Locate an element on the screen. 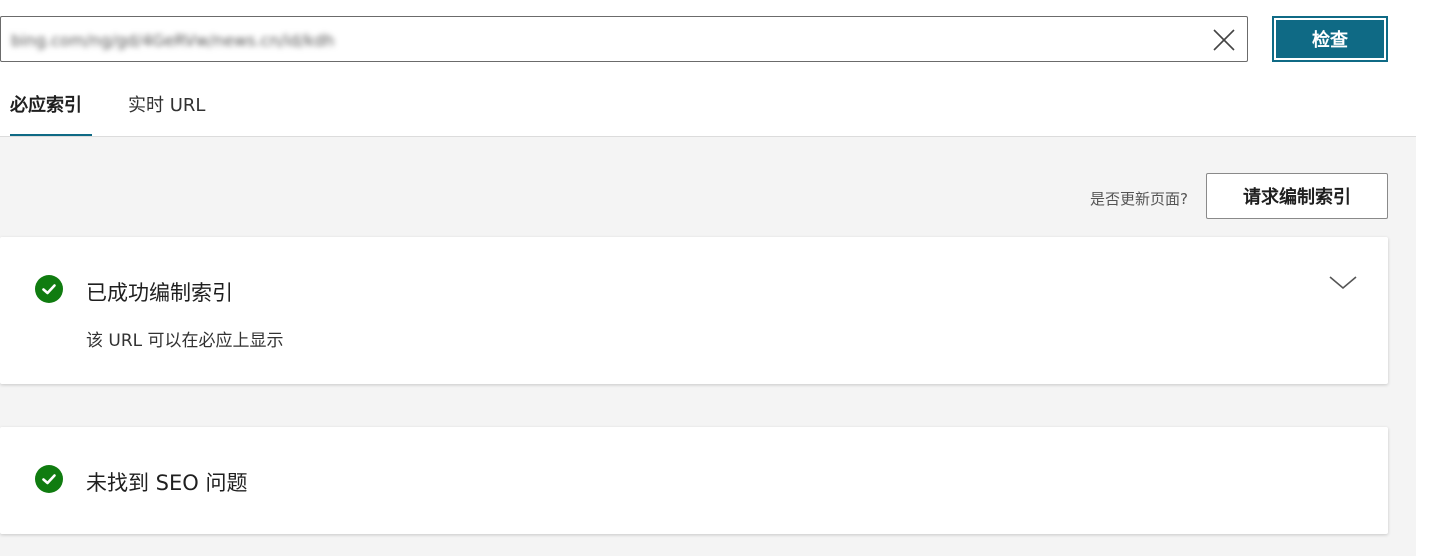 The width and height of the screenshot is (1435, 556). request-indexing-button: 请求编制索引 is located at coordinates (1297, 196).